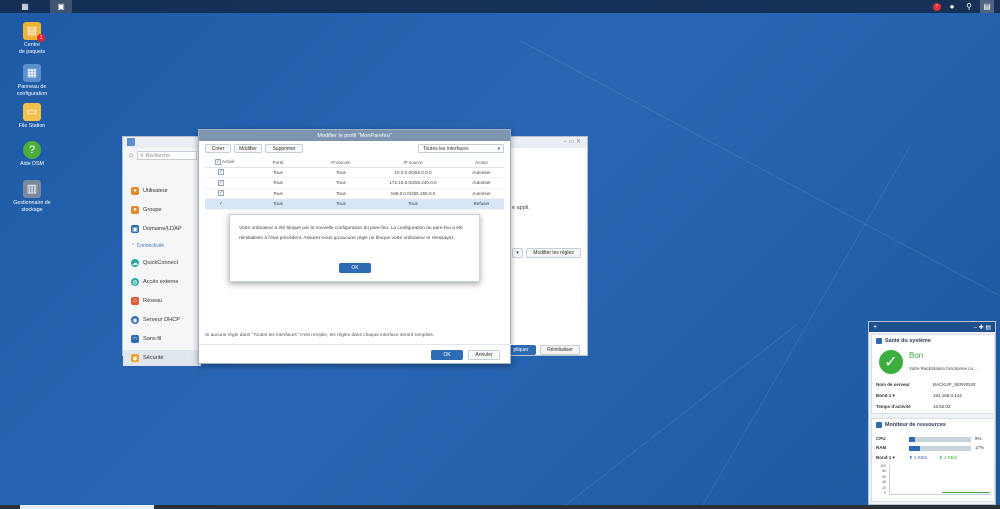 The height and width of the screenshot is (509, 1000). Describe the element at coordinates (413, 163) in the screenshot. I see `column-header-source-ip: IP source` at that location.